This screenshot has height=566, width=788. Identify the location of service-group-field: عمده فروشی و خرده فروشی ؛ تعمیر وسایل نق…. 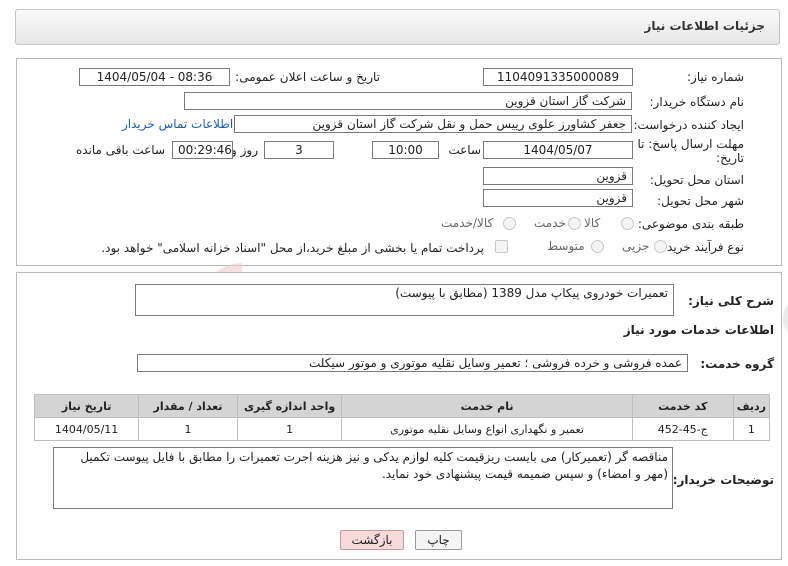
(412, 363).